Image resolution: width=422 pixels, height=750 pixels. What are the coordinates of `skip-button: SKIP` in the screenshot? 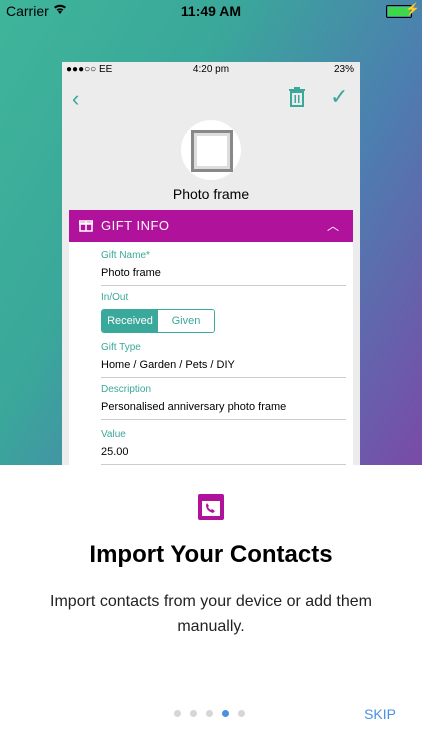 It's located at (380, 714).